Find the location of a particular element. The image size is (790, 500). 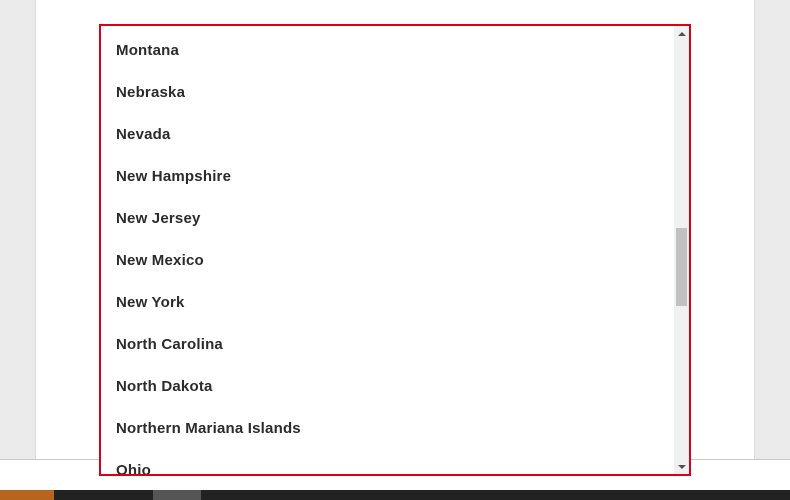

option-ohio: Ohio is located at coordinates (133, 467).